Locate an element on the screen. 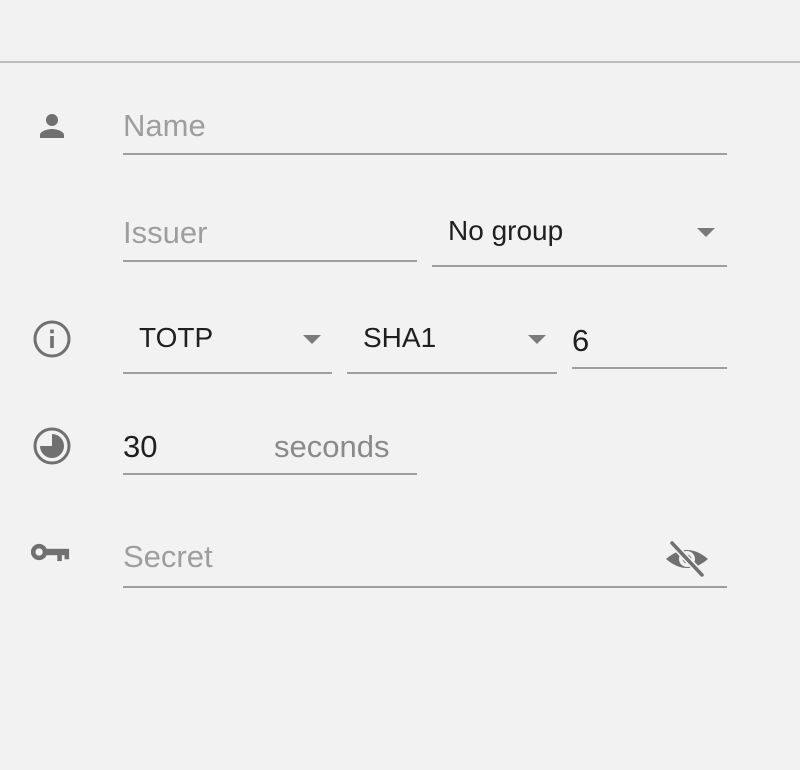  group-selected-value: No group is located at coordinates (506, 230).